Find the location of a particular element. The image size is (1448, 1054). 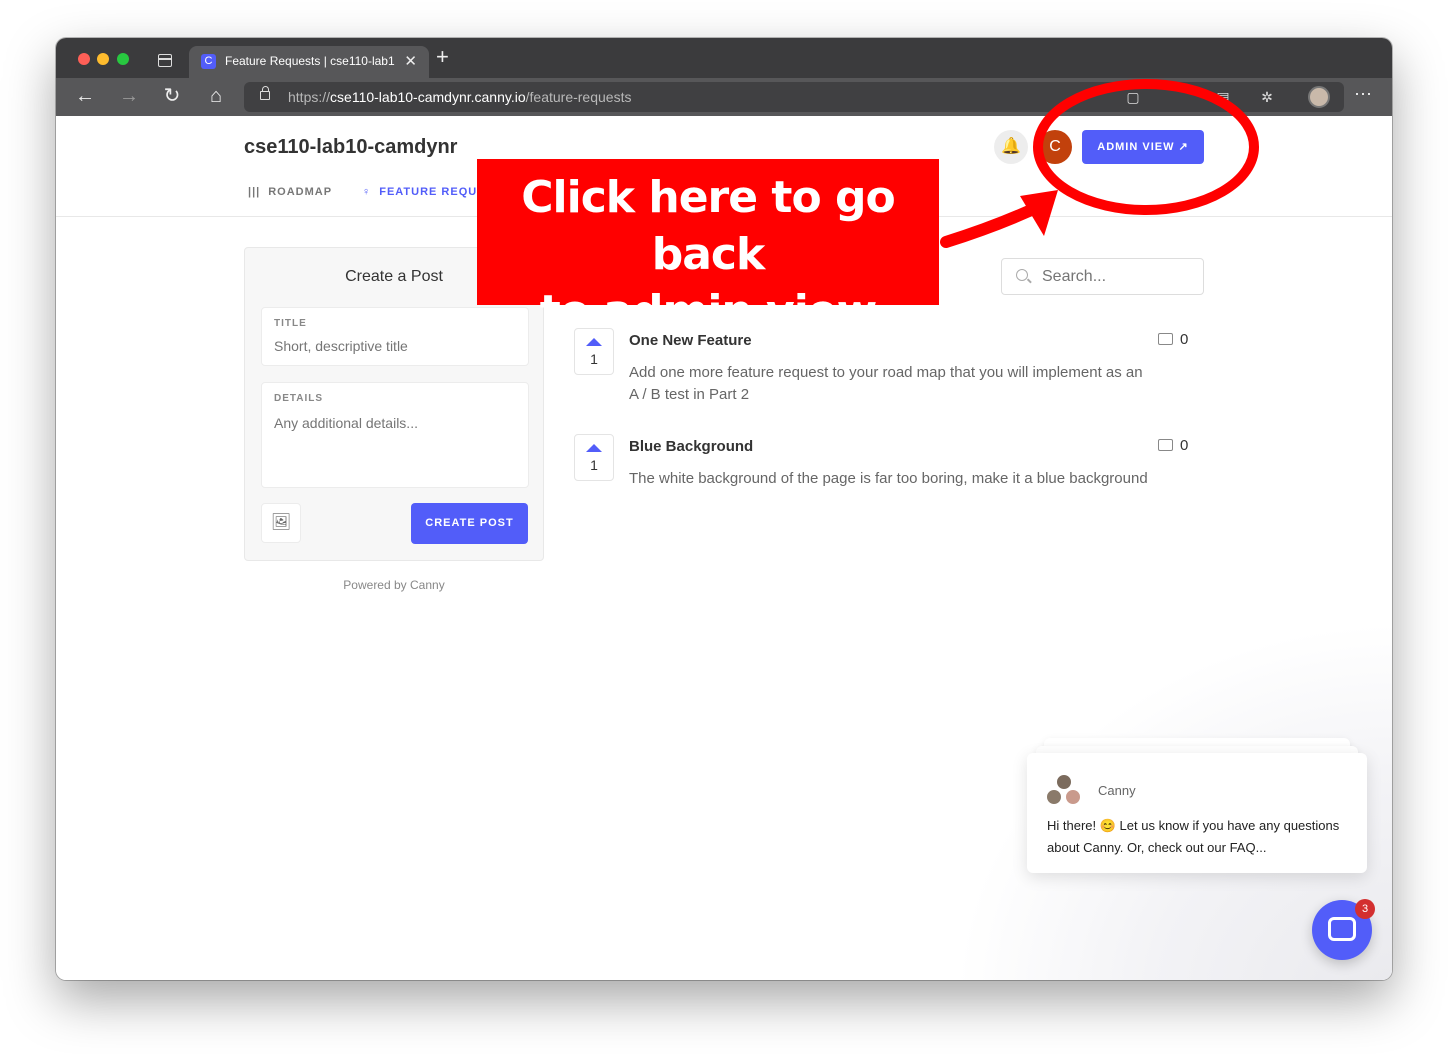

admin-view-button: ADMIN VIEW ↗ is located at coordinates (1143, 147).